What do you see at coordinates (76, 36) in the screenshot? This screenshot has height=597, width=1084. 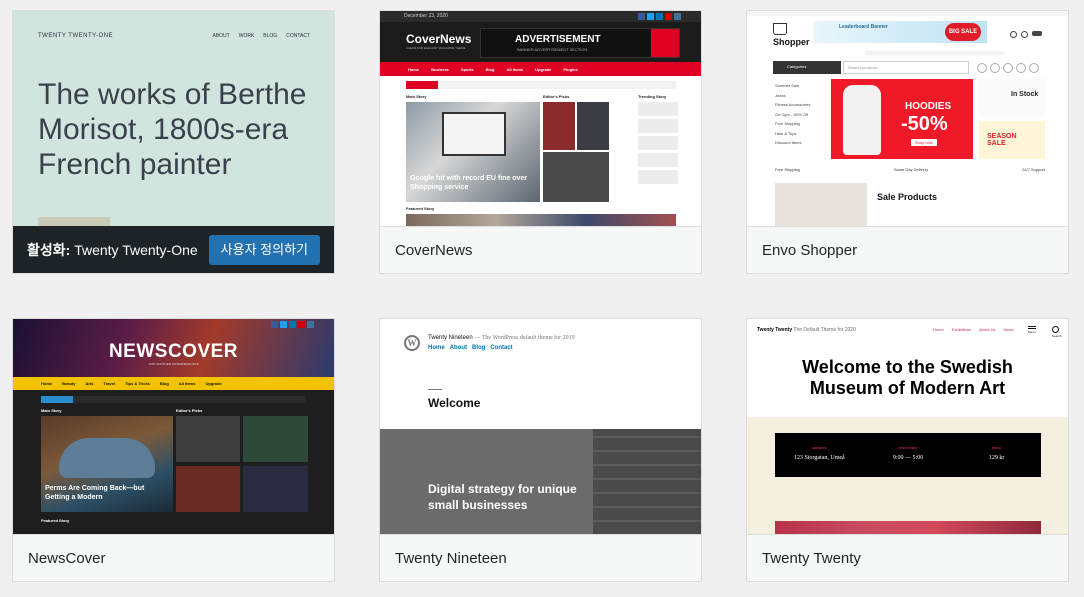 I see `preview-site-title: TWENTY TWENTY-ONE` at bounding box center [76, 36].